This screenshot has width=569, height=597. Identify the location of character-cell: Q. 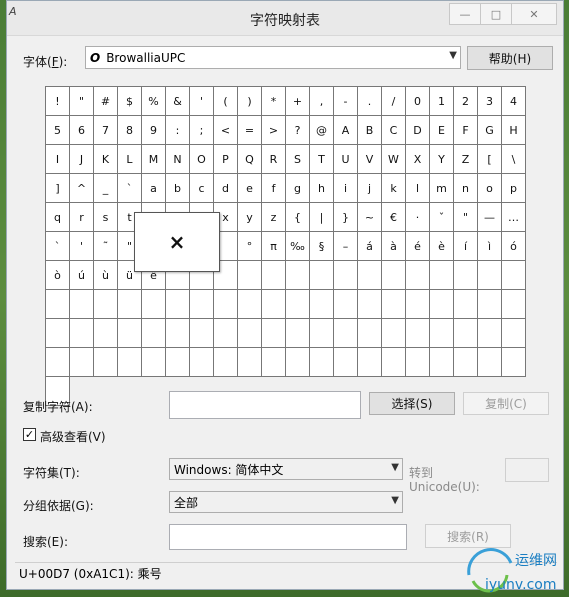
(250, 159).